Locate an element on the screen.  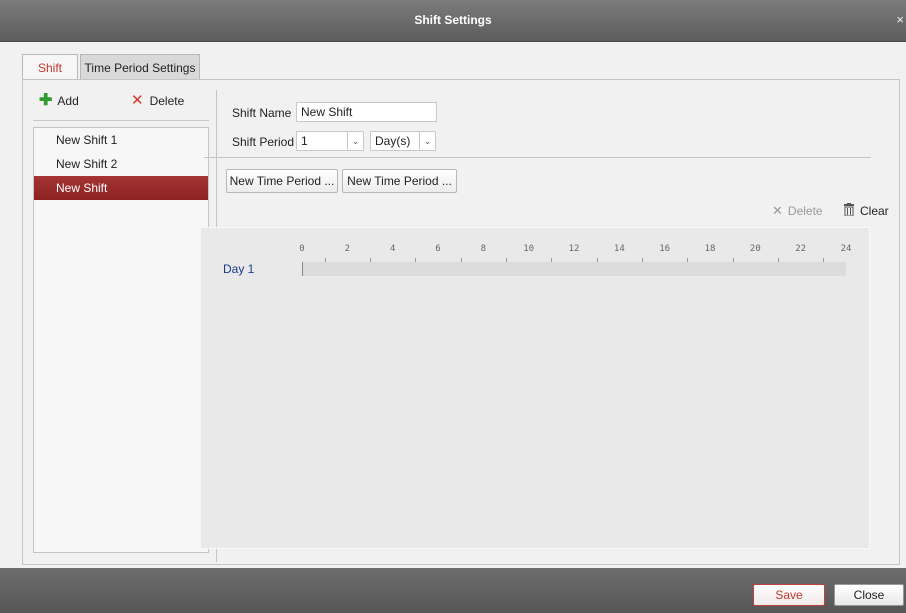
trash-icon is located at coordinates (849, 211).